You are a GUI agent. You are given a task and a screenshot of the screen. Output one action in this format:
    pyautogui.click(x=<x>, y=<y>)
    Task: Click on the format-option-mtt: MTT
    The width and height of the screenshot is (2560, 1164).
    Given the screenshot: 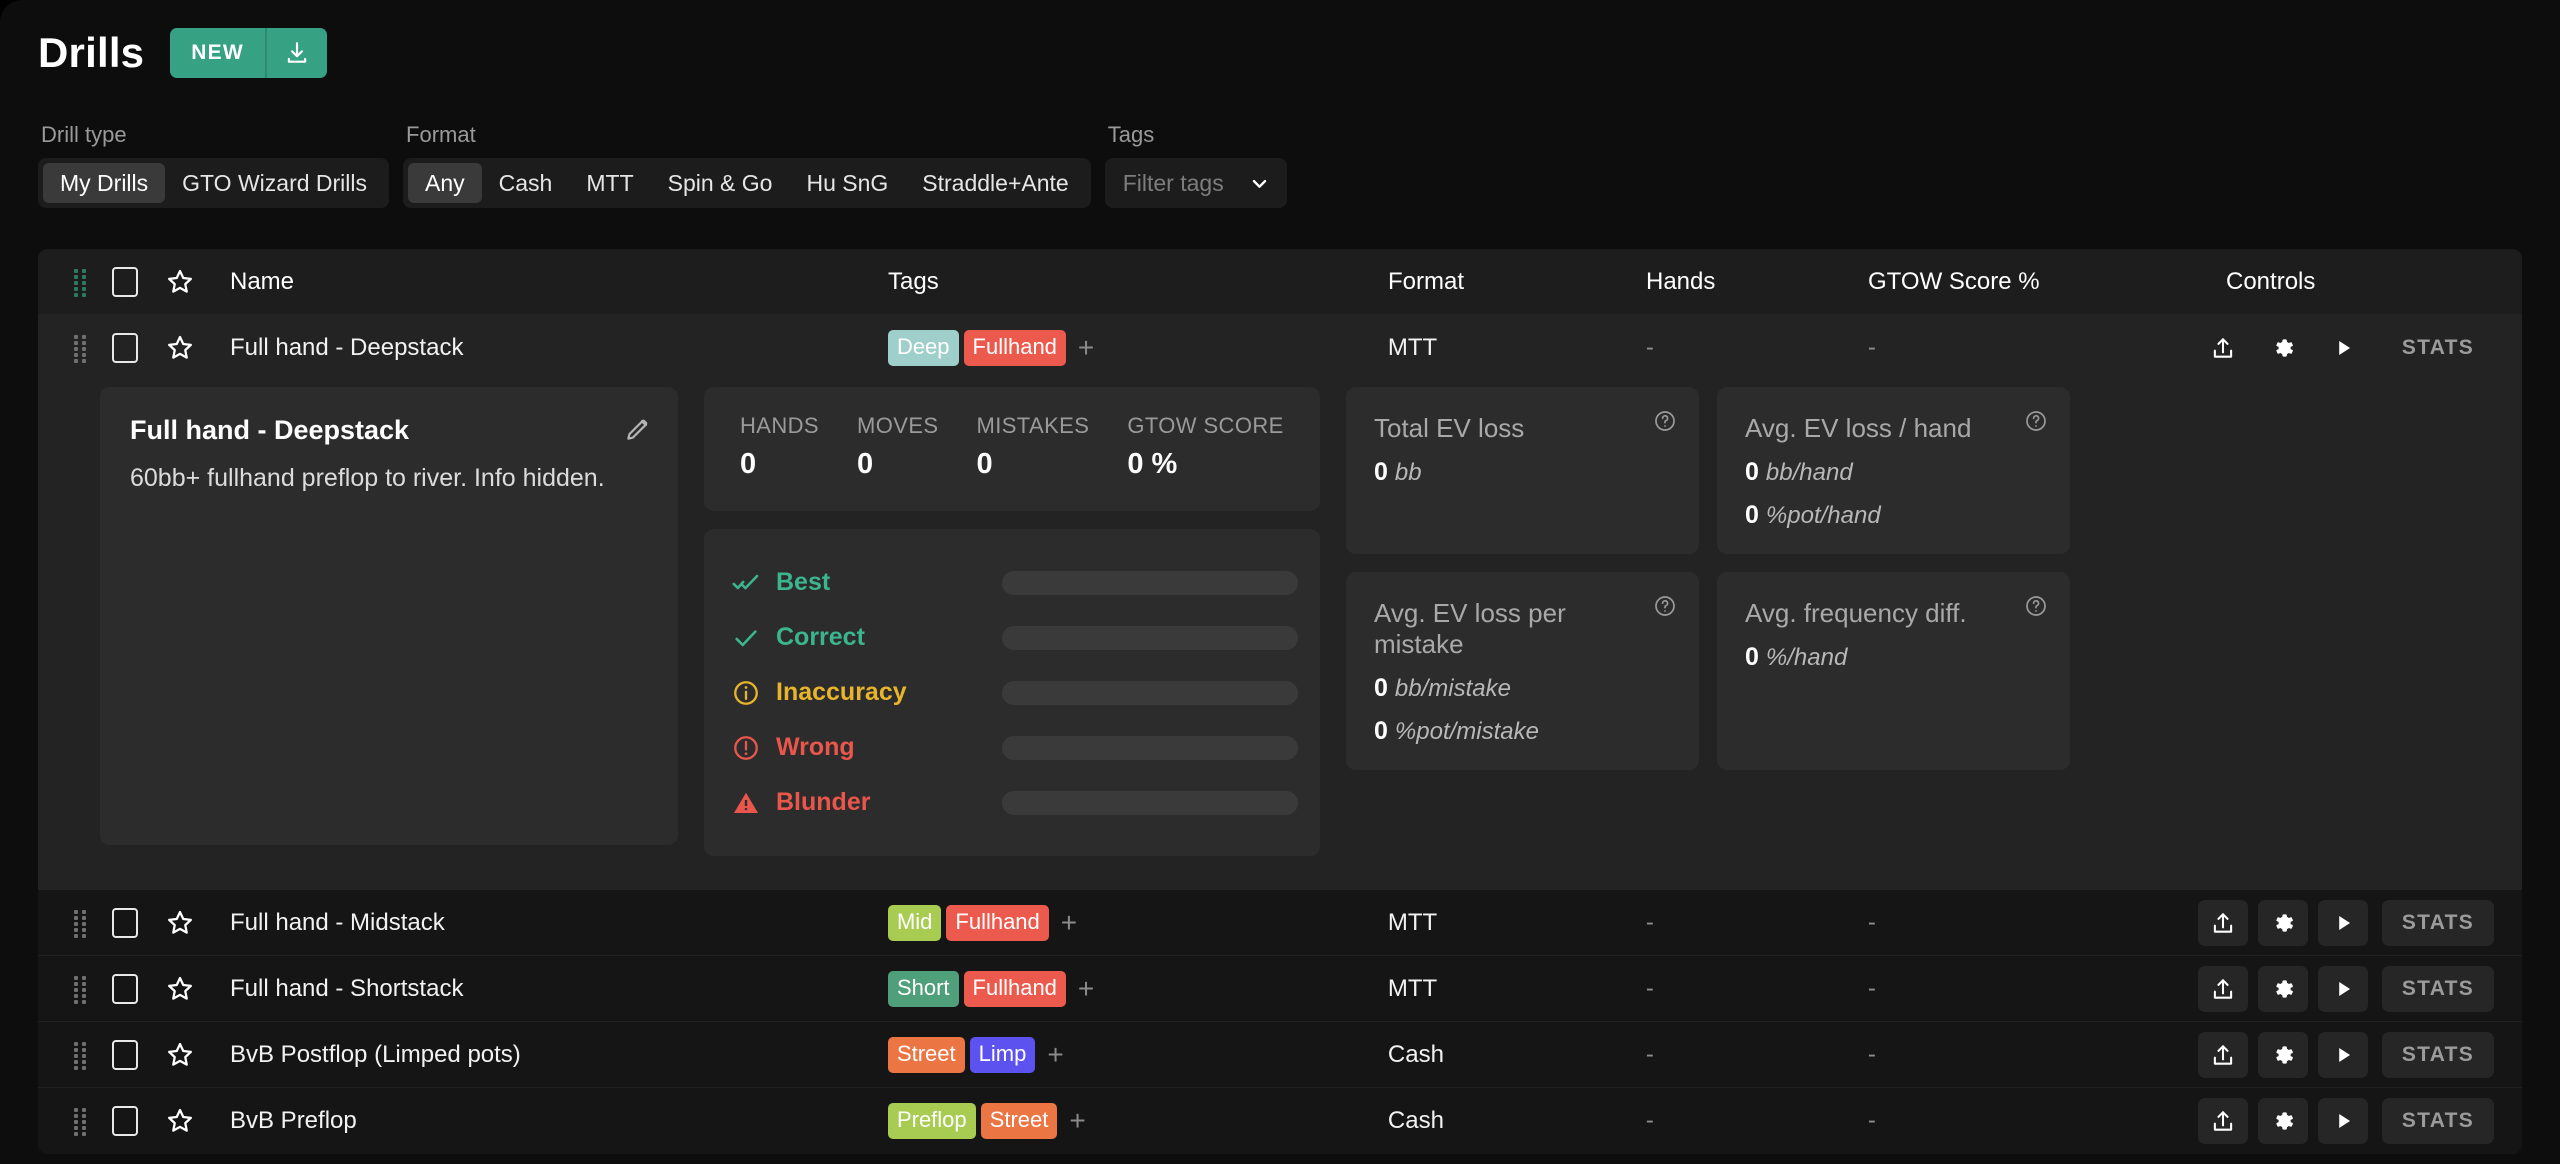 What is the action you would take?
    pyautogui.click(x=609, y=183)
    